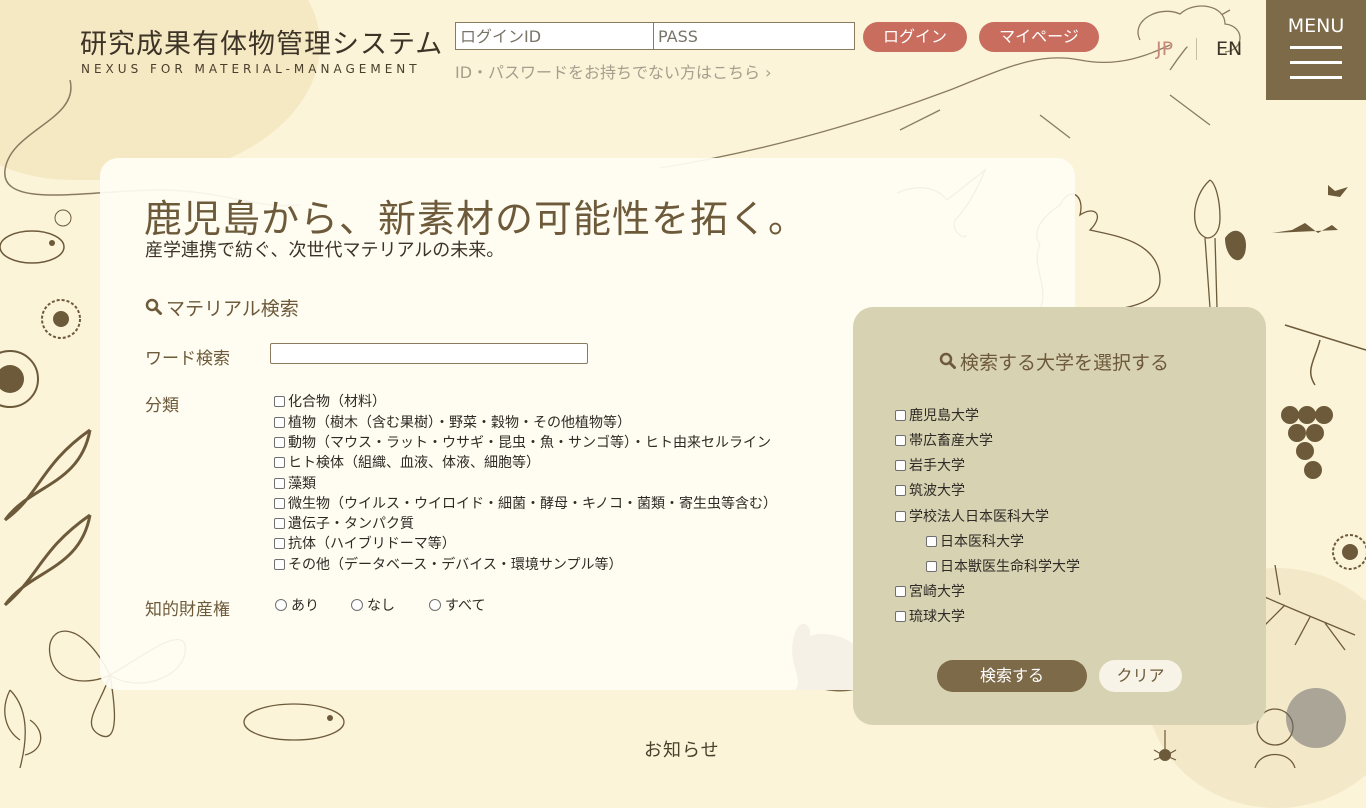  Describe the element at coordinates (915, 37) in the screenshot. I see `login-button: ログイン` at that location.